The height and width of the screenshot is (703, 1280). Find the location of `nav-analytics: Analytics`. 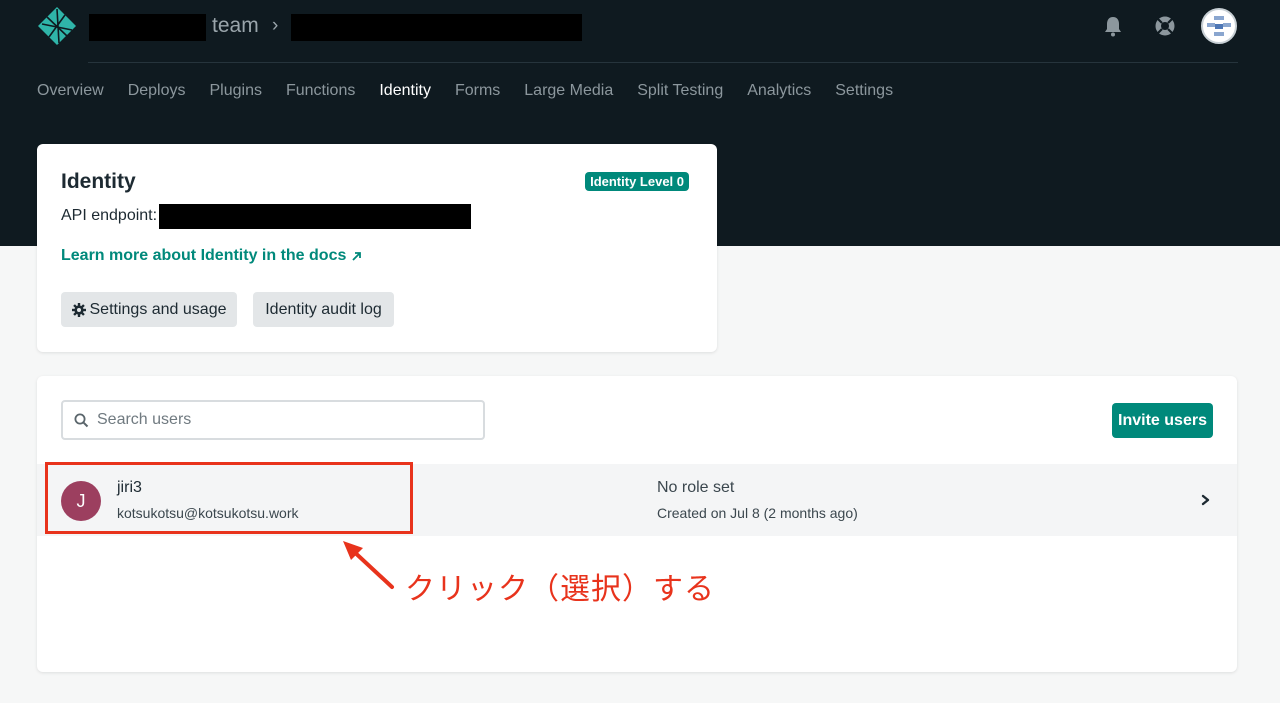

nav-analytics: Analytics is located at coordinates (779, 91).